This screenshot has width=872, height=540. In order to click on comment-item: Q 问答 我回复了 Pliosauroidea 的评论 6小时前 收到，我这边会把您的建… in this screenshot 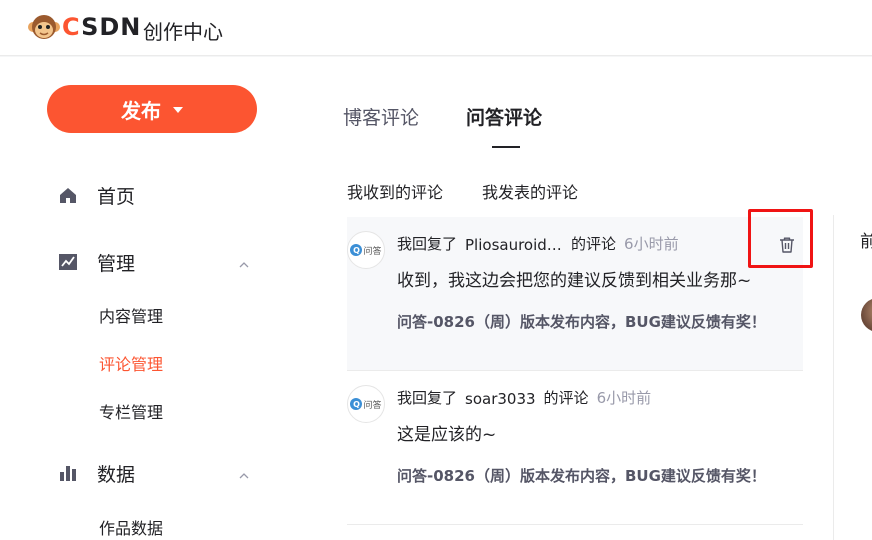, I will do `click(575, 293)`.